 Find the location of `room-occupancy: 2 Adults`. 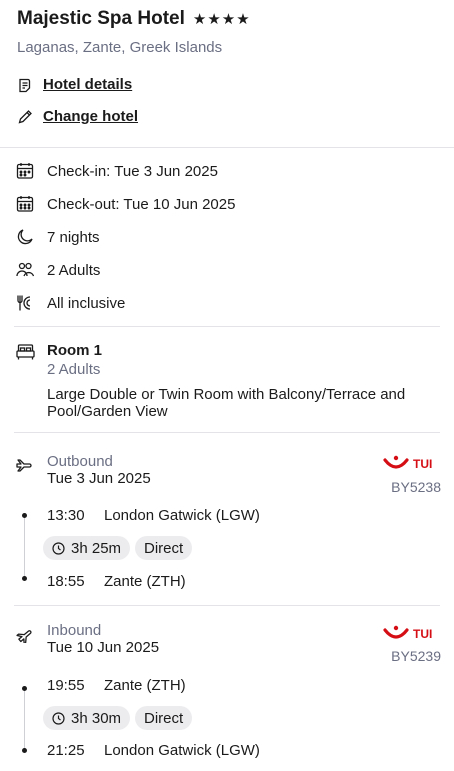

room-occupancy: 2 Adults is located at coordinates (74, 369).